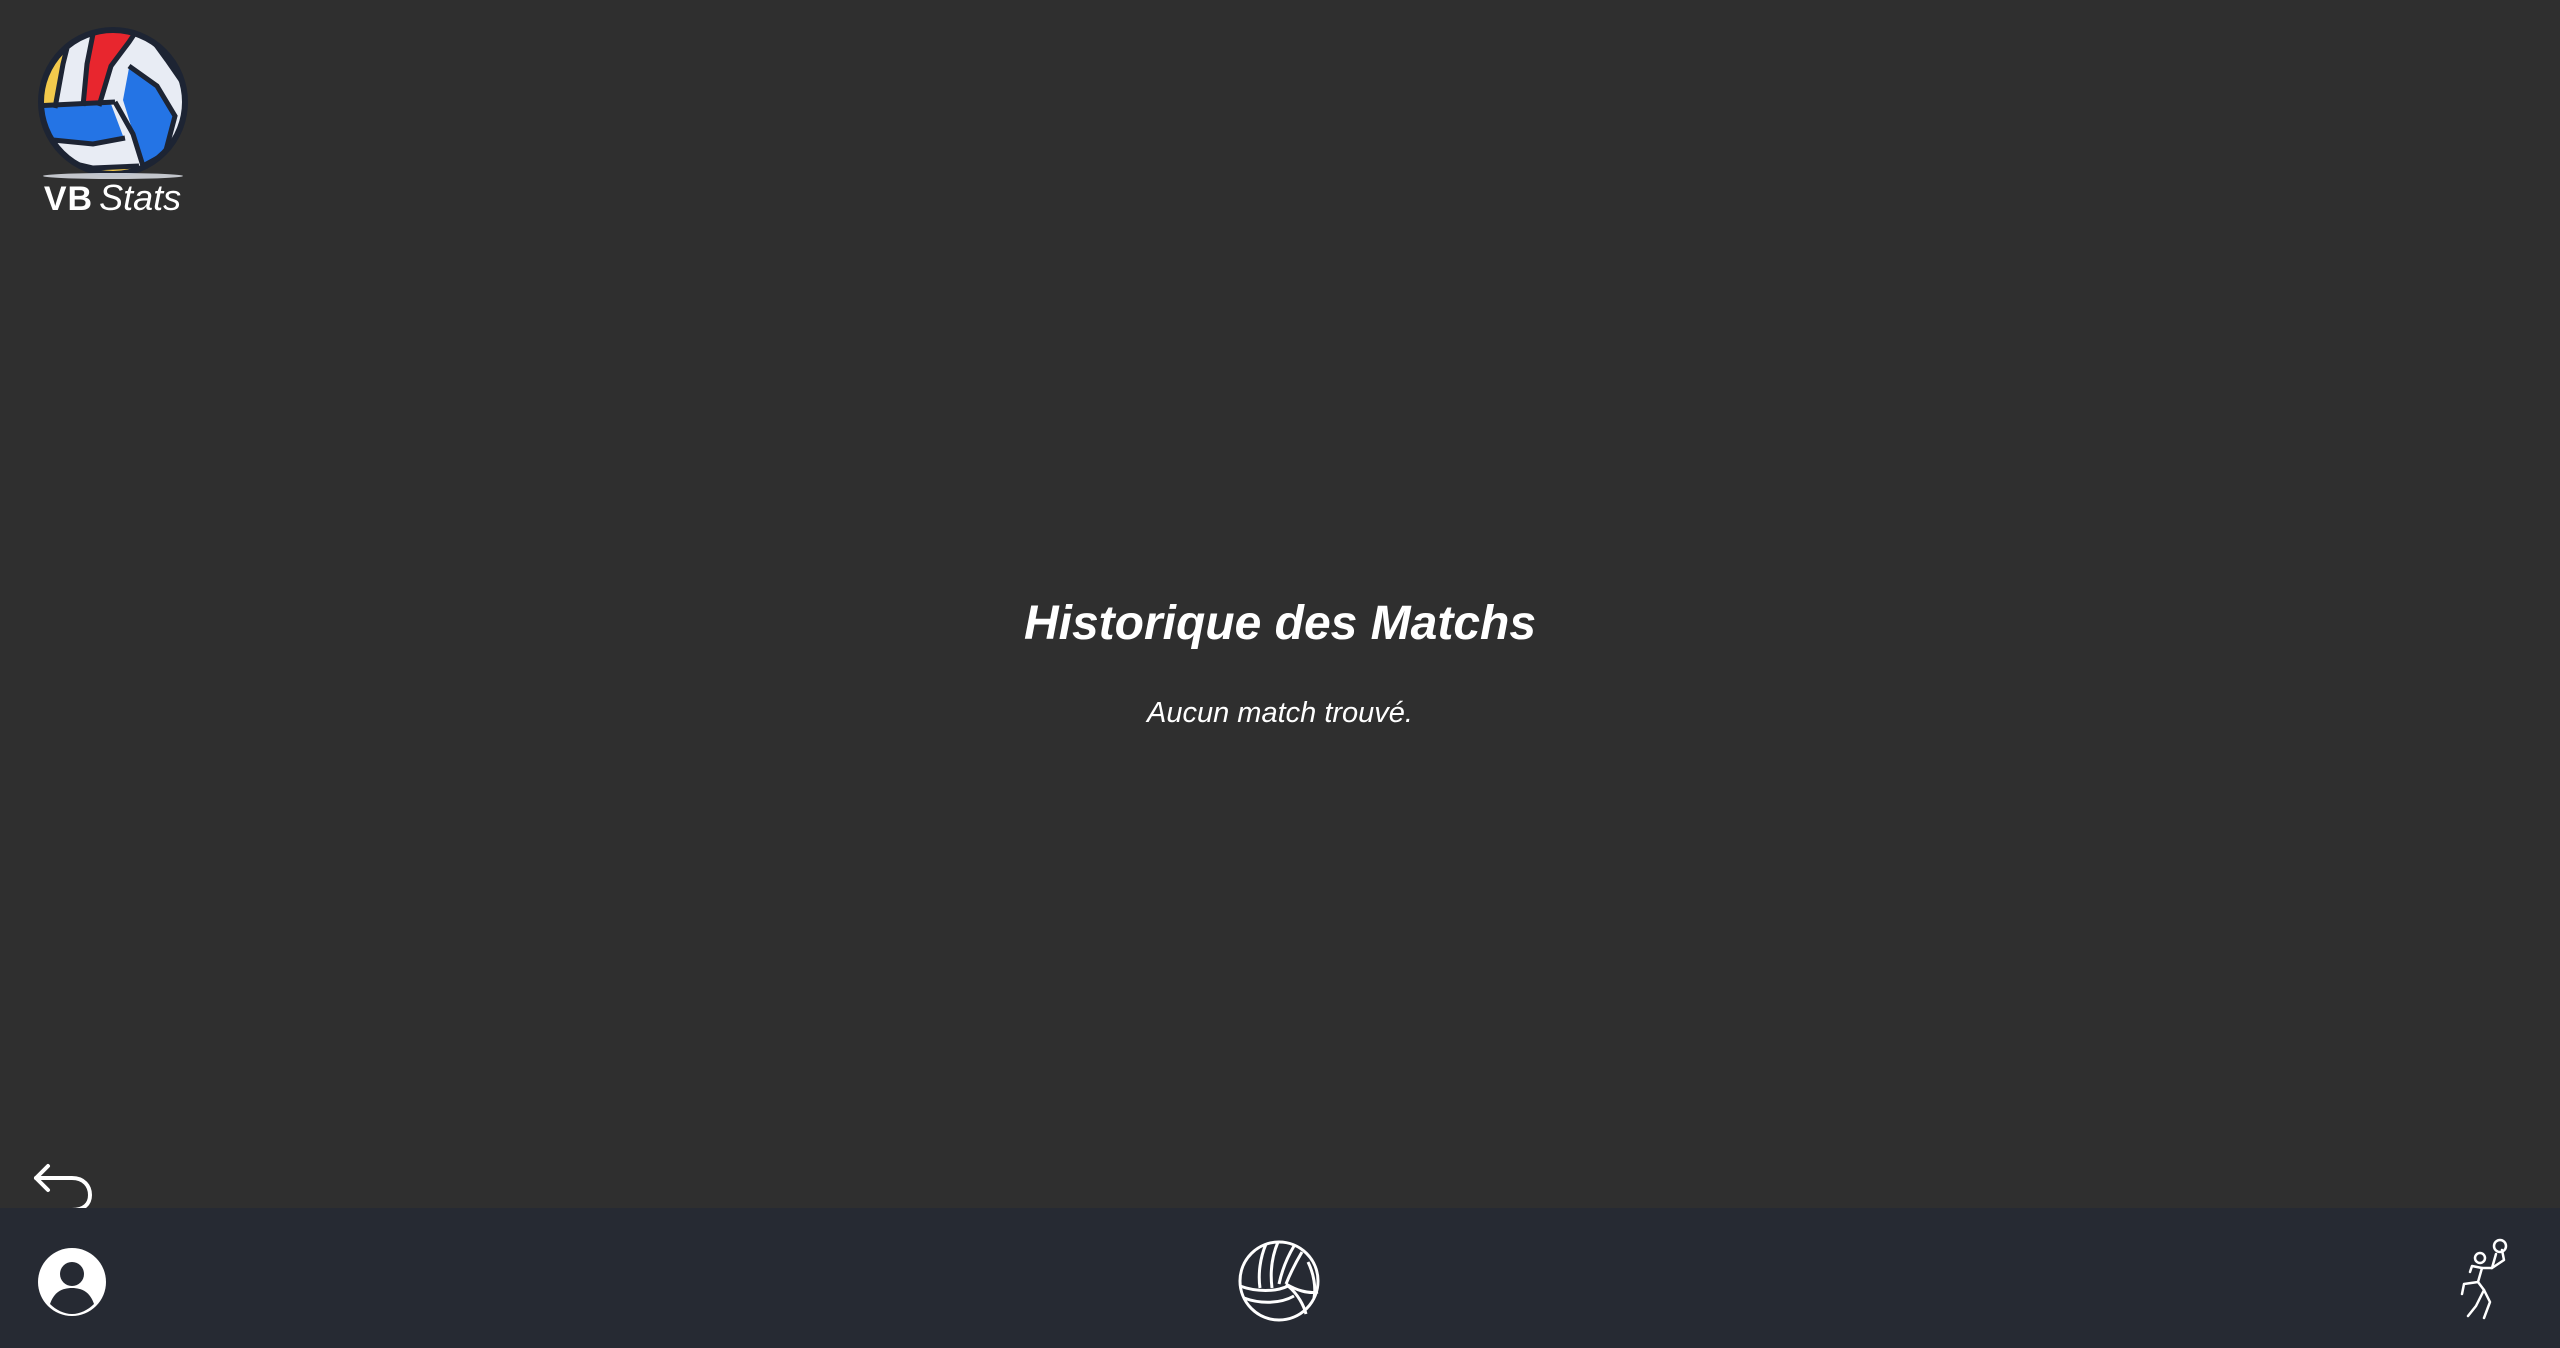  What do you see at coordinates (1280, 623) in the screenshot?
I see `page-title: Historique des Matchs` at bounding box center [1280, 623].